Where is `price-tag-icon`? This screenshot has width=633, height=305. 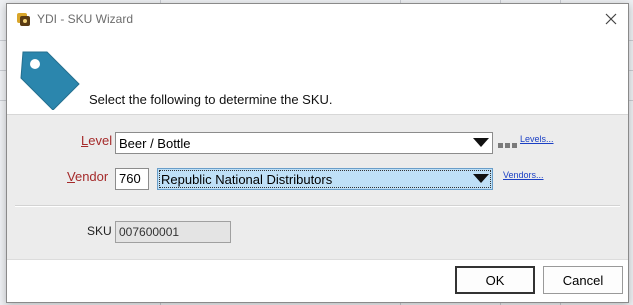 price-tag-icon is located at coordinates (50, 80).